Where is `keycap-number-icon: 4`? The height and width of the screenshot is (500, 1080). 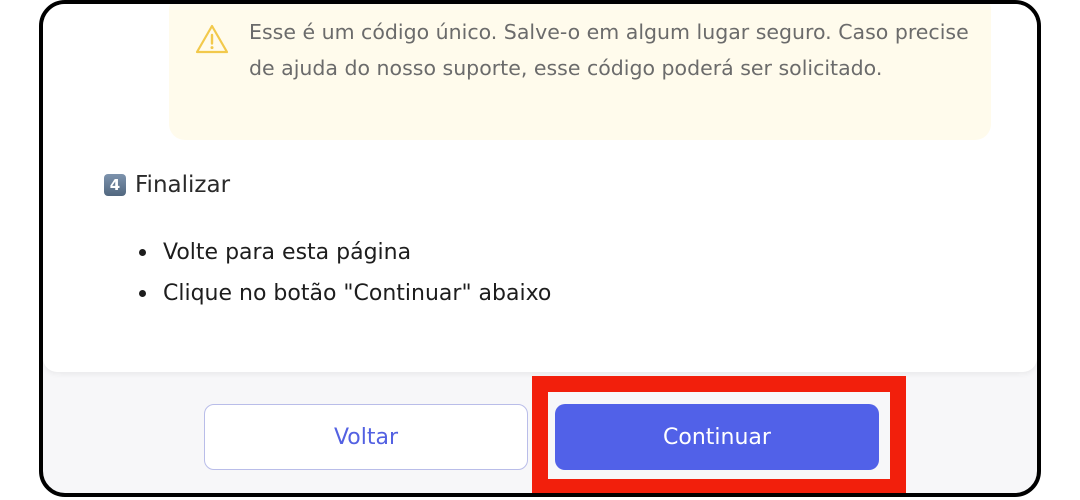 keycap-number-icon: 4 is located at coordinates (115, 185).